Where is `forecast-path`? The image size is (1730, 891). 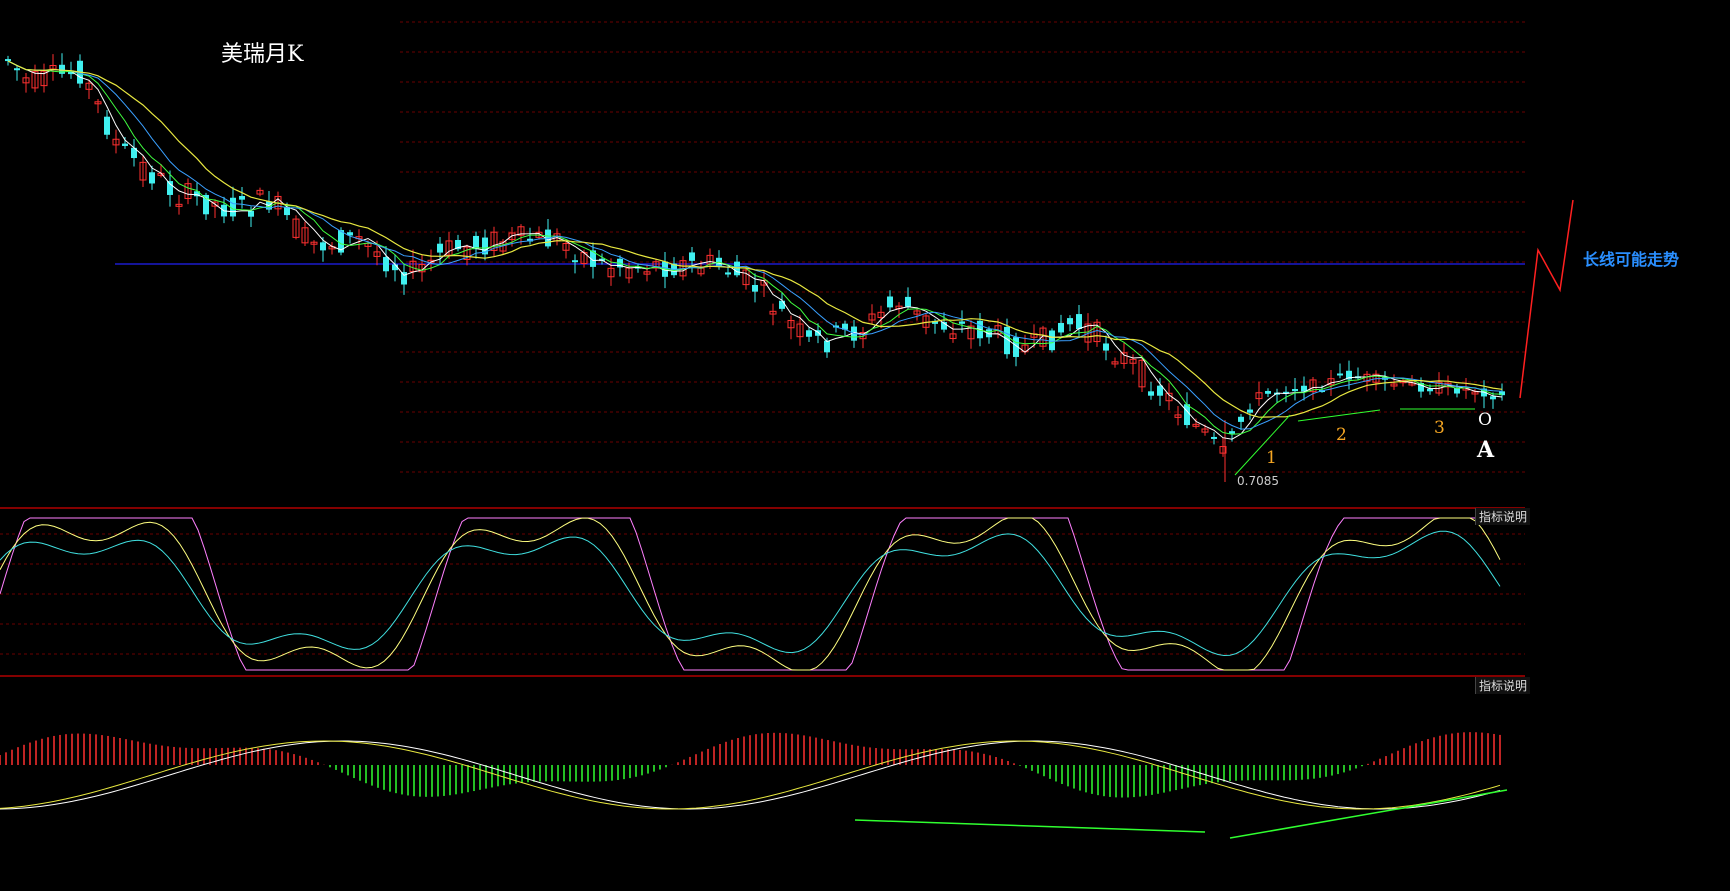 forecast-path is located at coordinates (1546, 299).